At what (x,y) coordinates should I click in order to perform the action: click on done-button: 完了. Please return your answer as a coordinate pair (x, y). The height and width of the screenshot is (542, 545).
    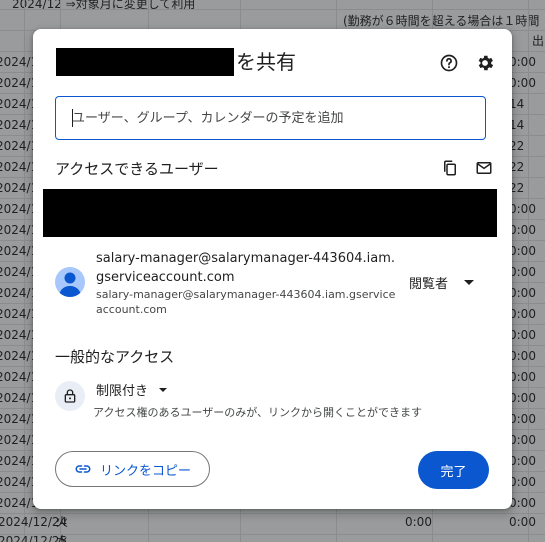
    Looking at the image, I should click on (453, 470).